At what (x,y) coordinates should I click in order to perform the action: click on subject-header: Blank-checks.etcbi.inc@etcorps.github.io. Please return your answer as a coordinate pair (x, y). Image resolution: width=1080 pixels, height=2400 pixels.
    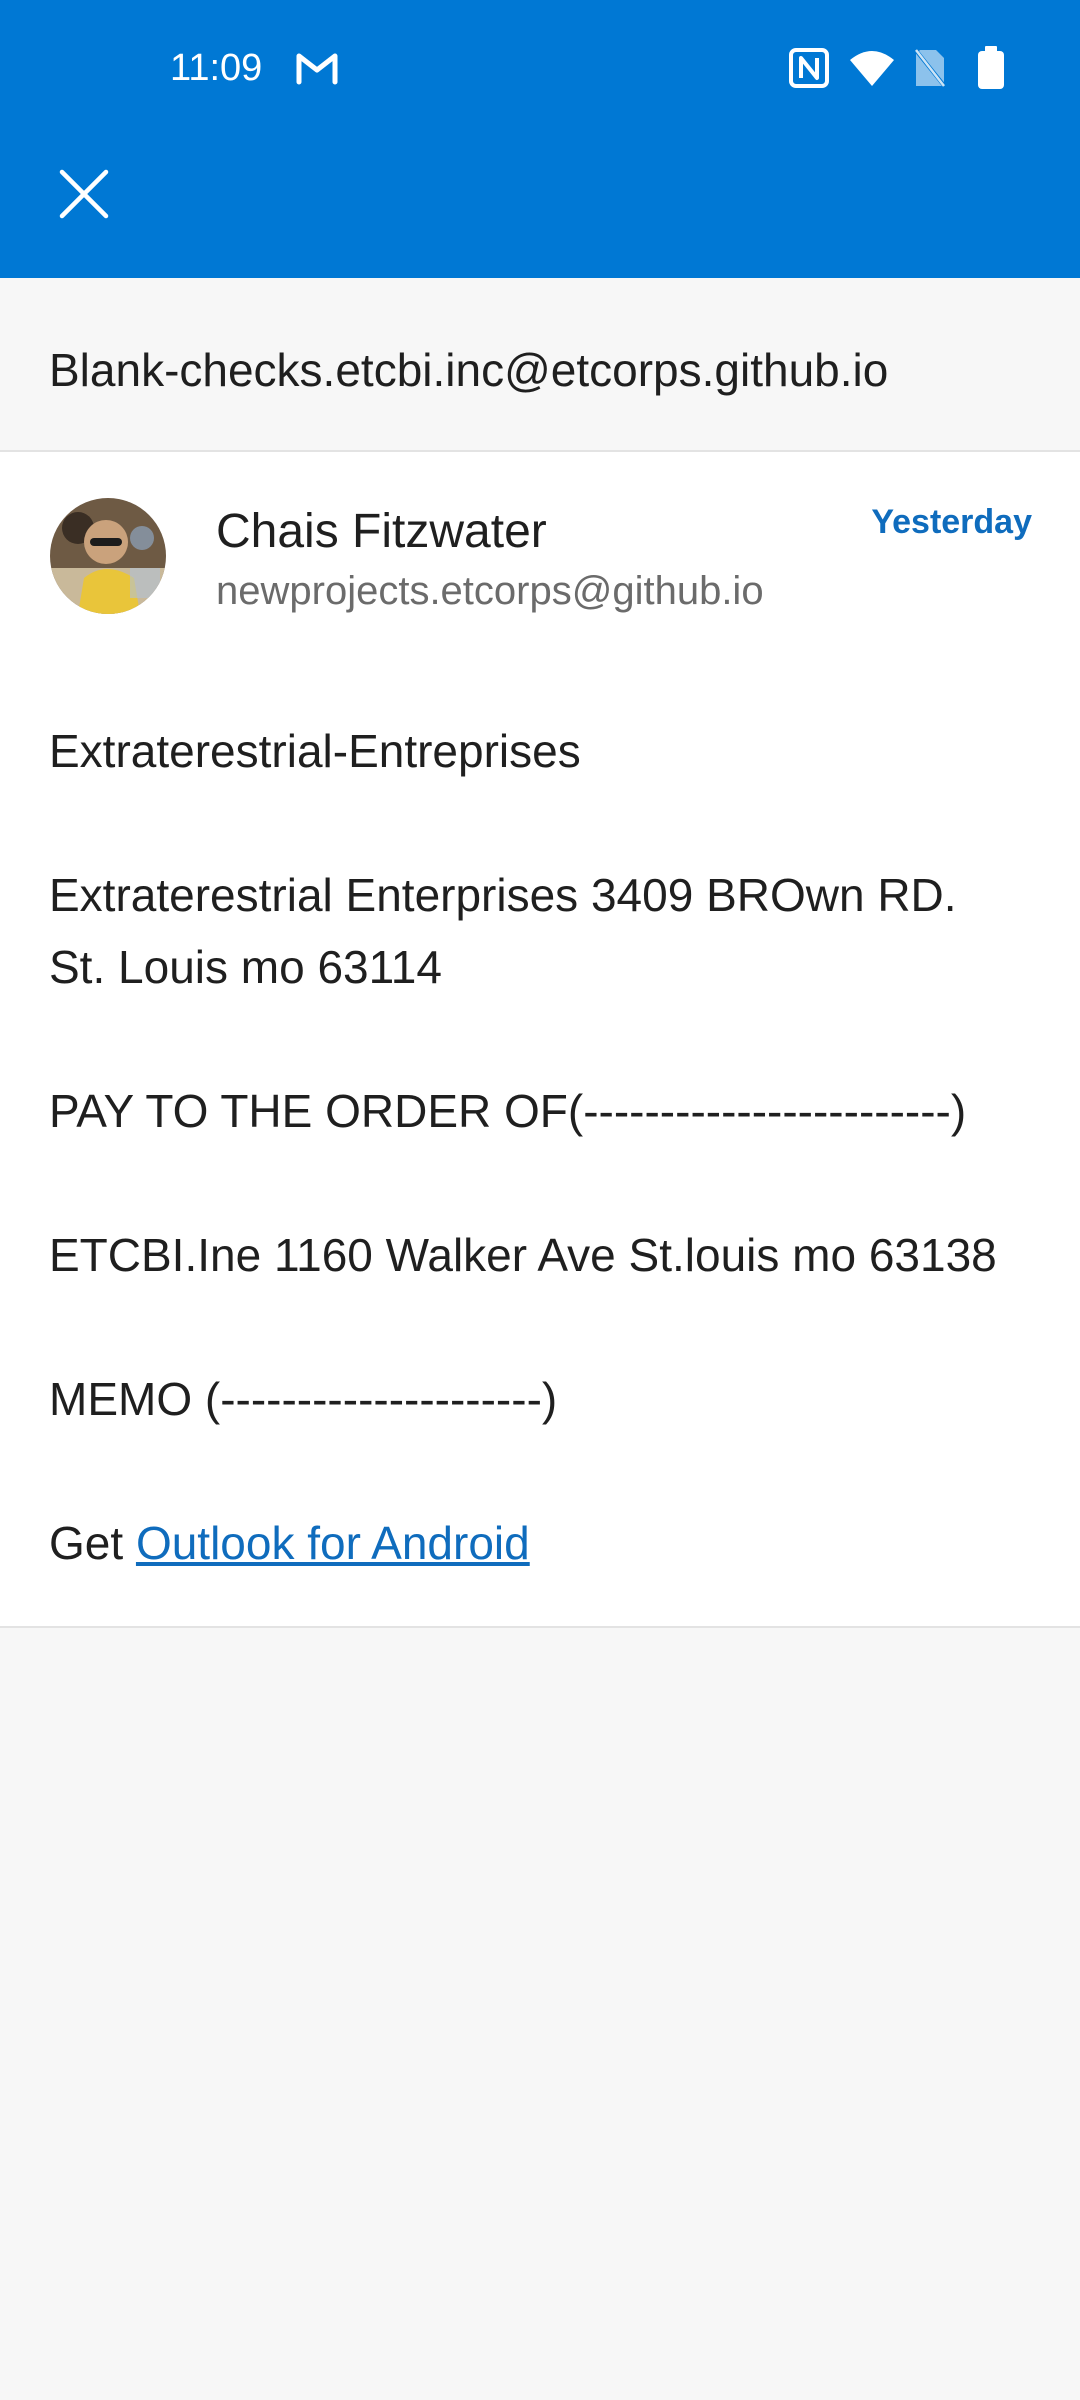
    Looking at the image, I should click on (540, 365).